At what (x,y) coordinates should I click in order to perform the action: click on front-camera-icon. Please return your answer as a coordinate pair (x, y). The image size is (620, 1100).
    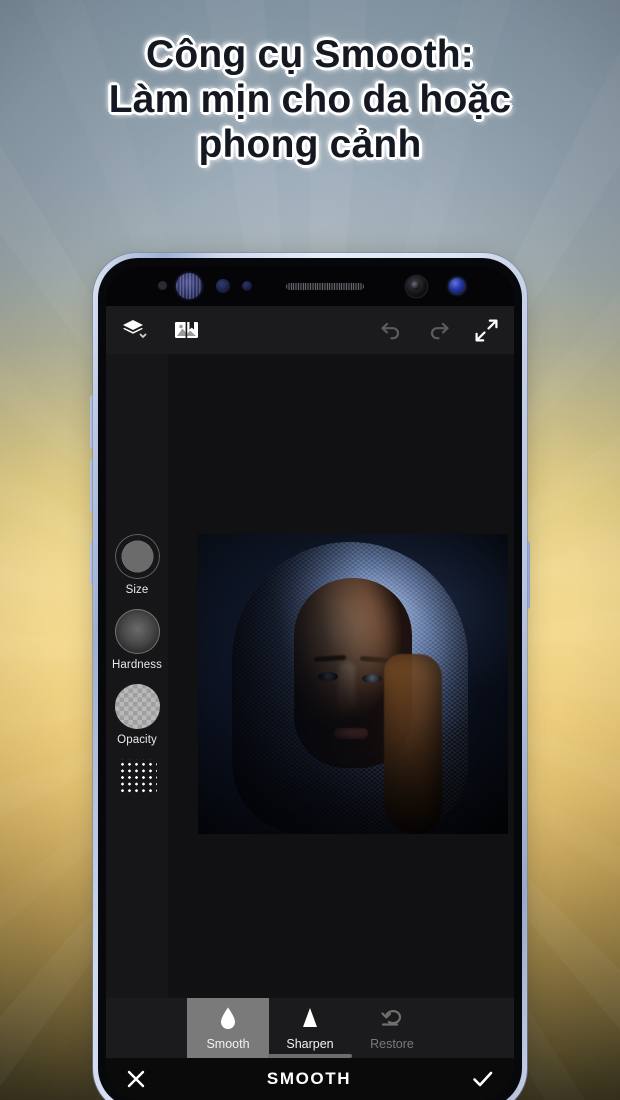
    Looking at the image, I should click on (416, 286).